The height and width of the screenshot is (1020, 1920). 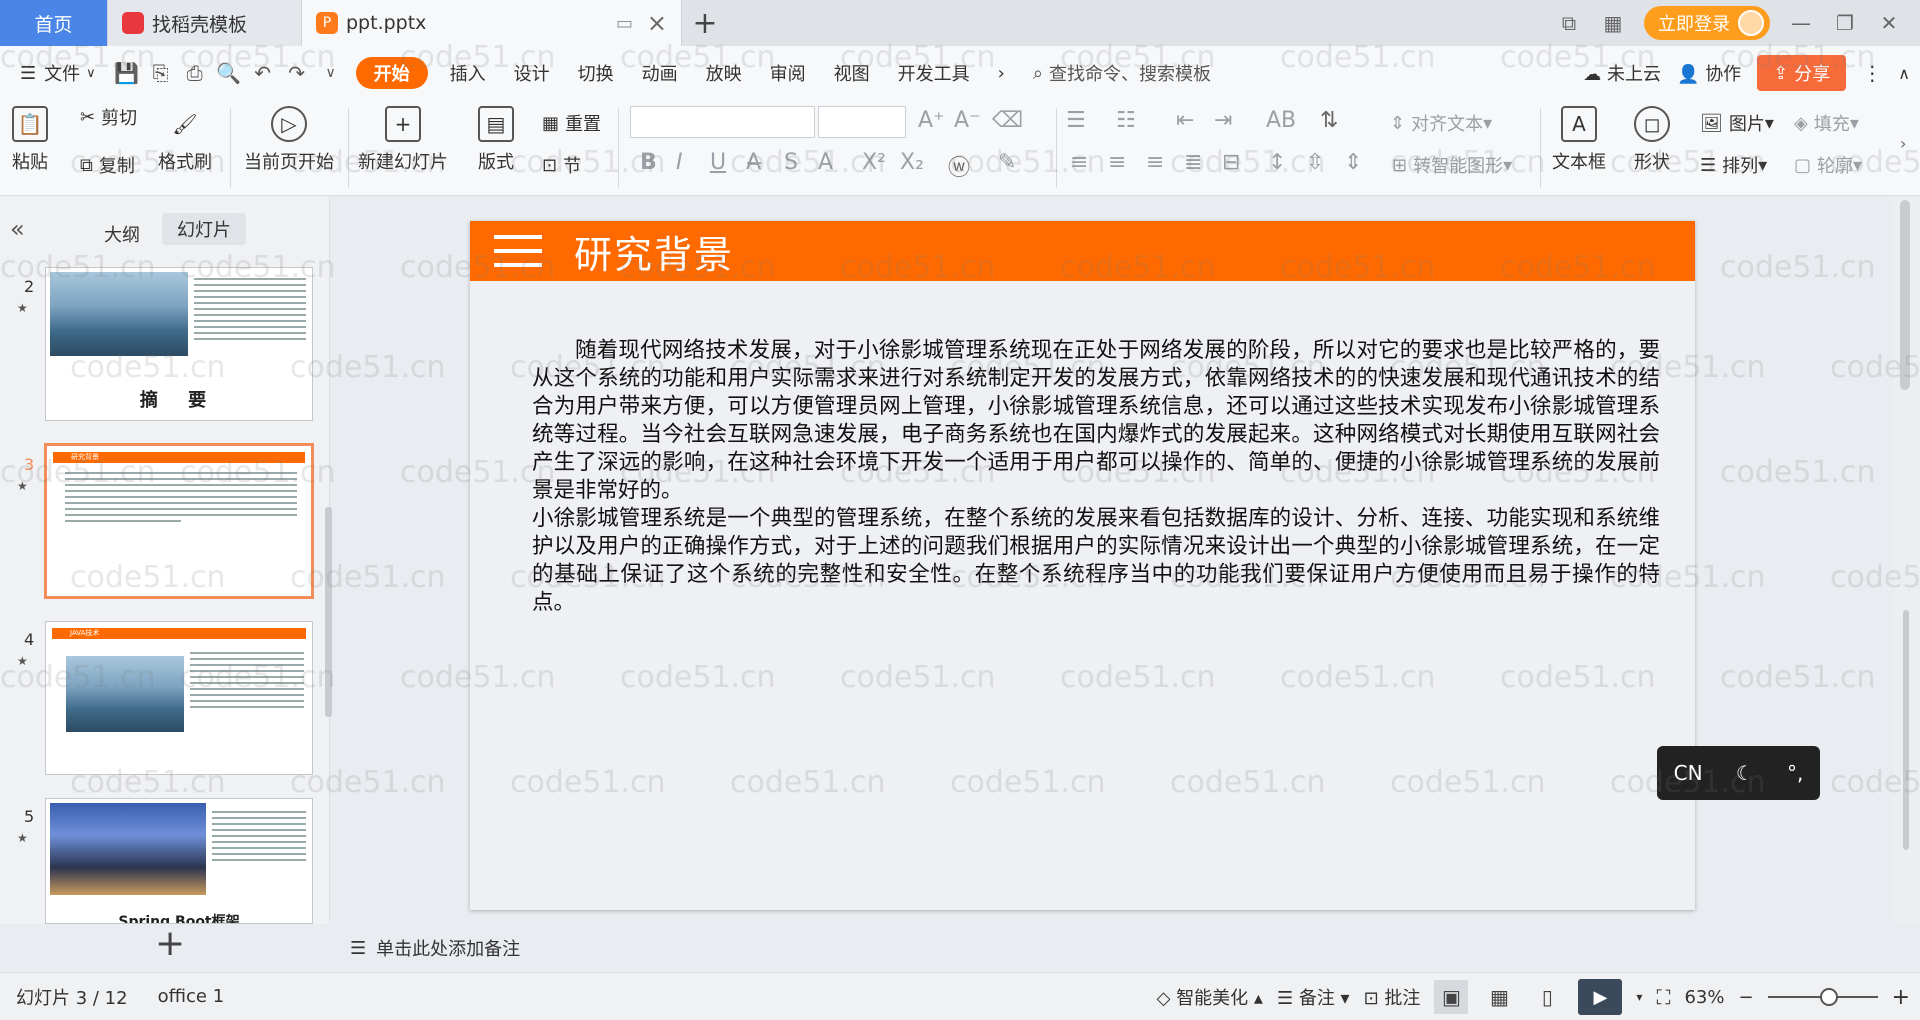 What do you see at coordinates (1663, 997) in the screenshot?
I see `fit-window-icon: ⛶` at bounding box center [1663, 997].